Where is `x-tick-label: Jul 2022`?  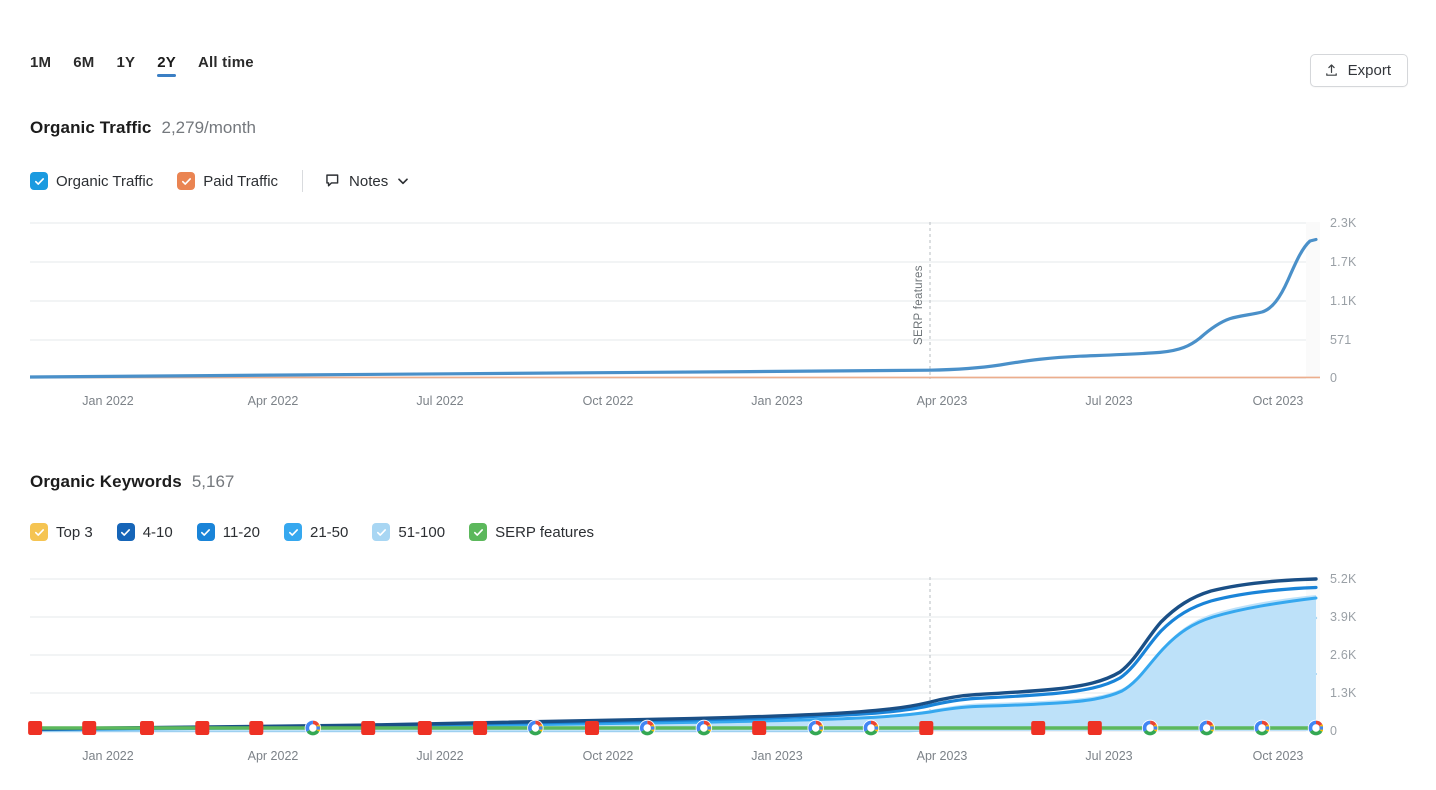 x-tick-label: Jul 2022 is located at coordinates (440, 756).